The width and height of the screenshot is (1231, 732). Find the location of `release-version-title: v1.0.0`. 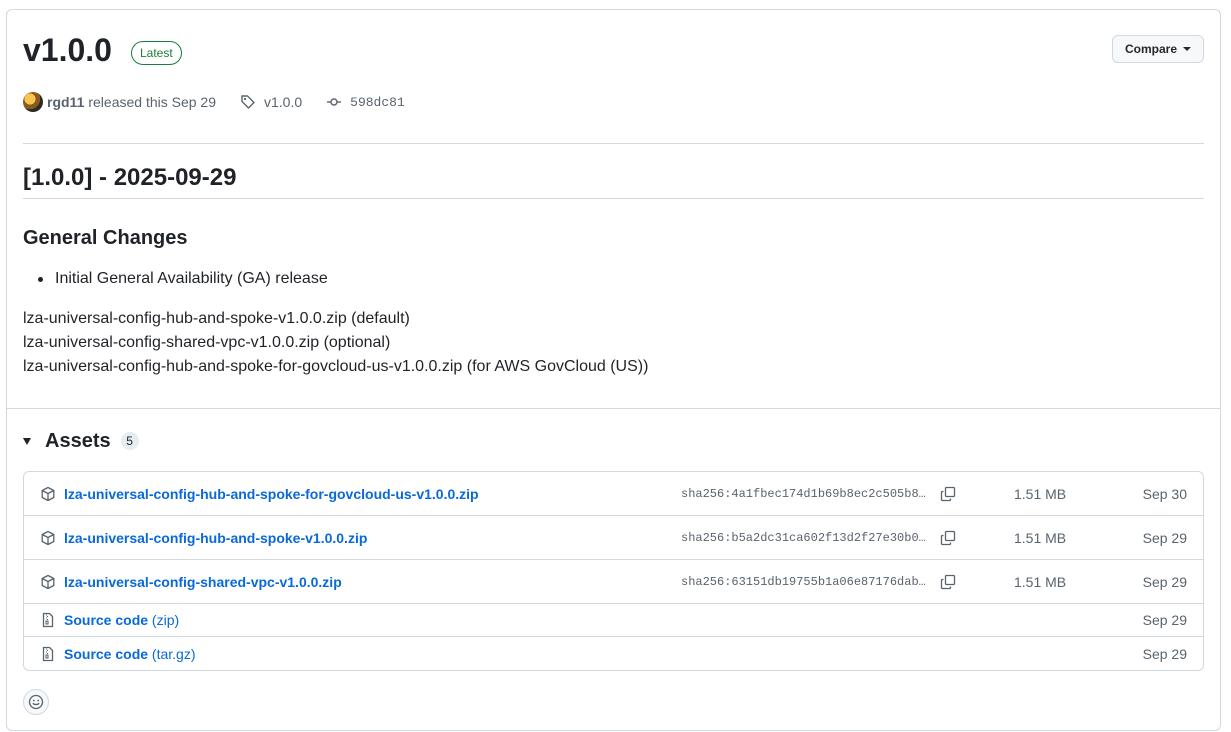

release-version-title: v1.0.0 is located at coordinates (67, 50).